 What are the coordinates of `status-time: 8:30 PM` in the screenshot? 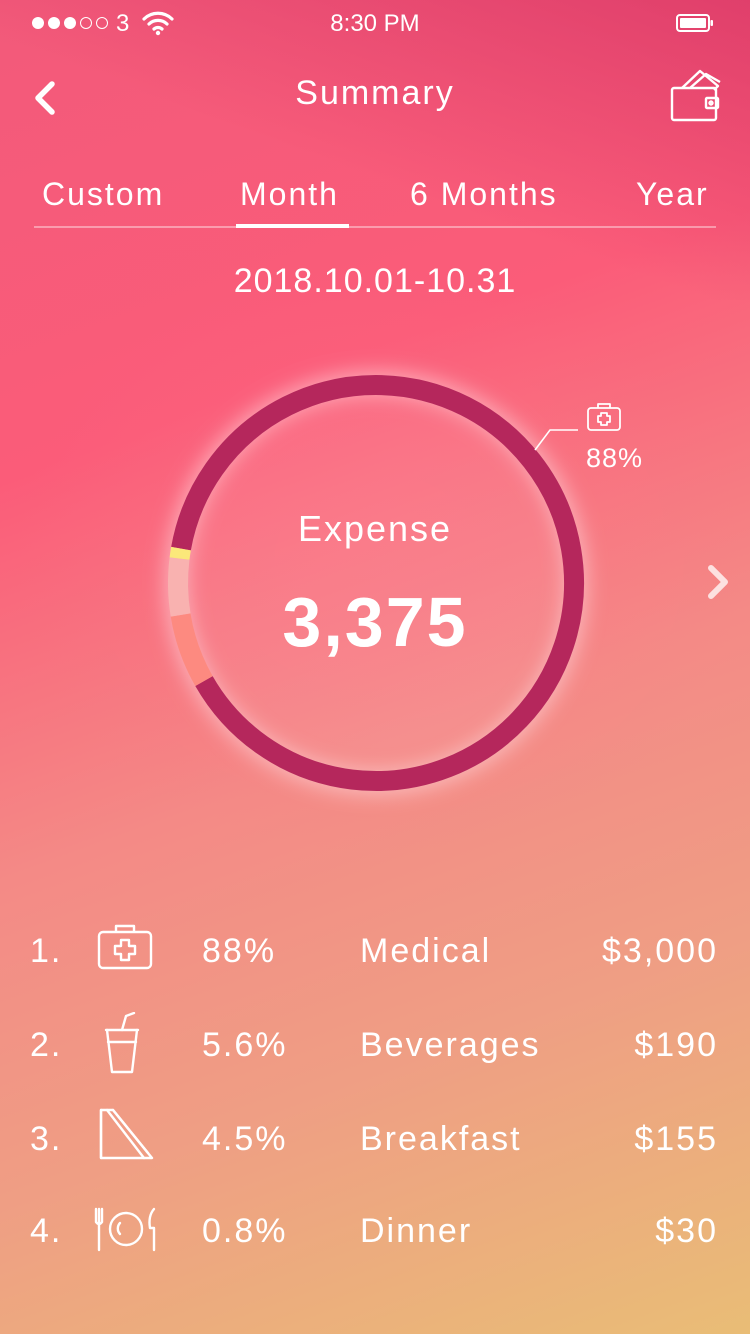 It's located at (375, 23).